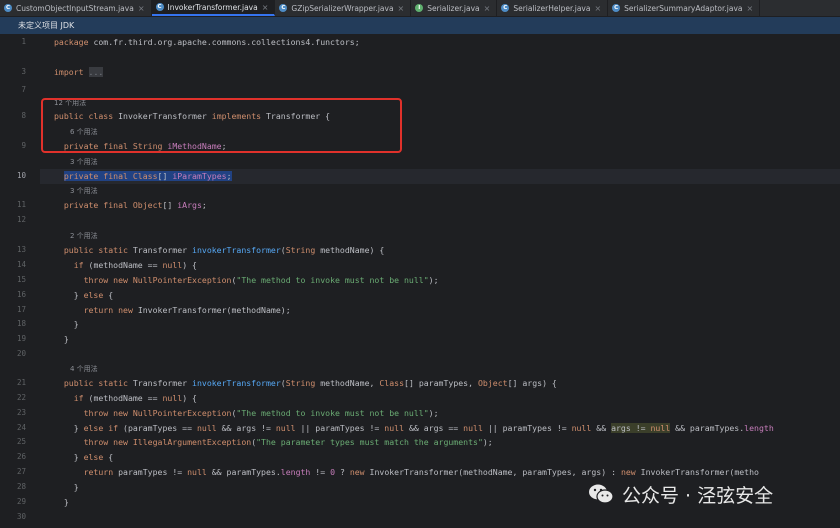 Image resolution: width=840 pixels, height=528 pixels. Describe the element at coordinates (13, 219) in the screenshot. I see `line-number: 12` at that location.